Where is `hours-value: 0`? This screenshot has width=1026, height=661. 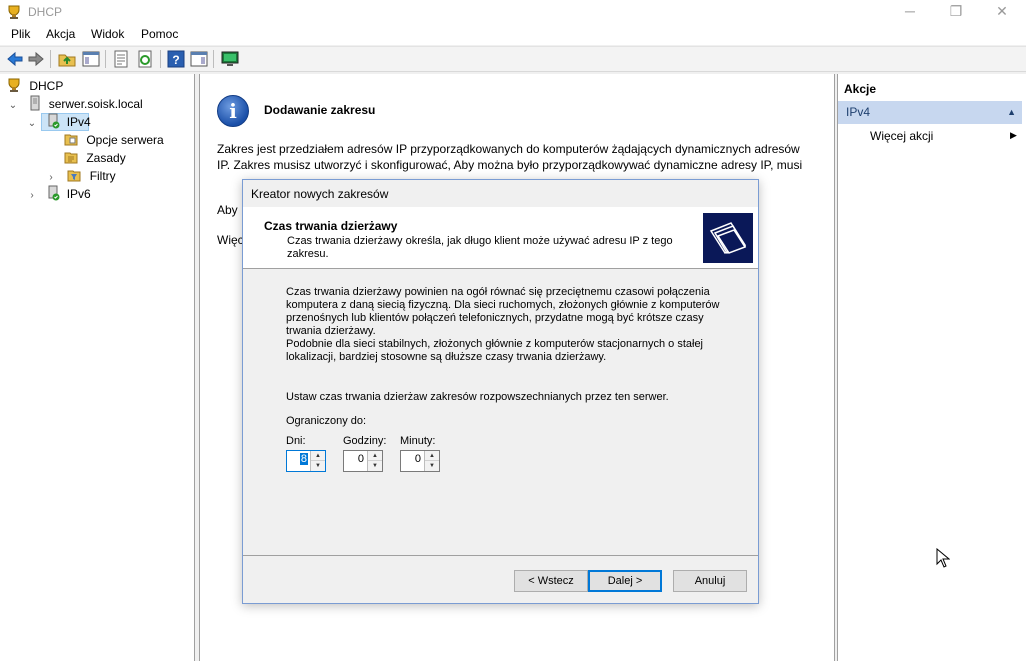 hours-value: 0 is located at coordinates (361, 459).